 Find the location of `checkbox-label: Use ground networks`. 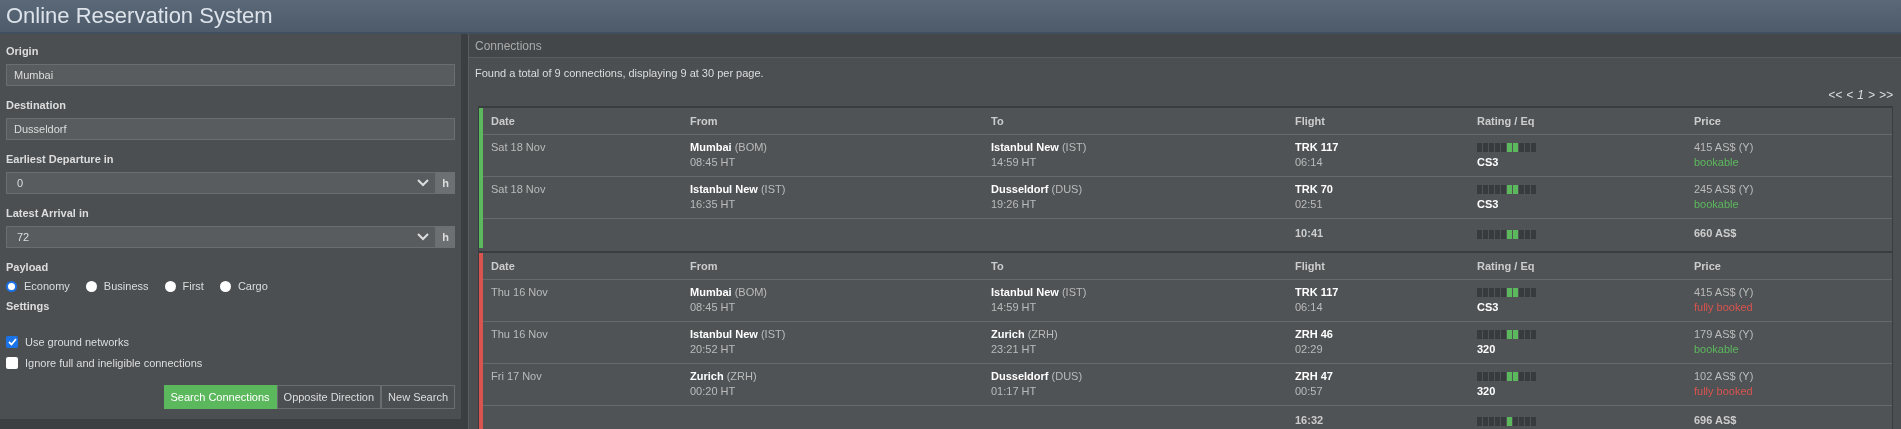

checkbox-label: Use ground networks is located at coordinates (77, 342).